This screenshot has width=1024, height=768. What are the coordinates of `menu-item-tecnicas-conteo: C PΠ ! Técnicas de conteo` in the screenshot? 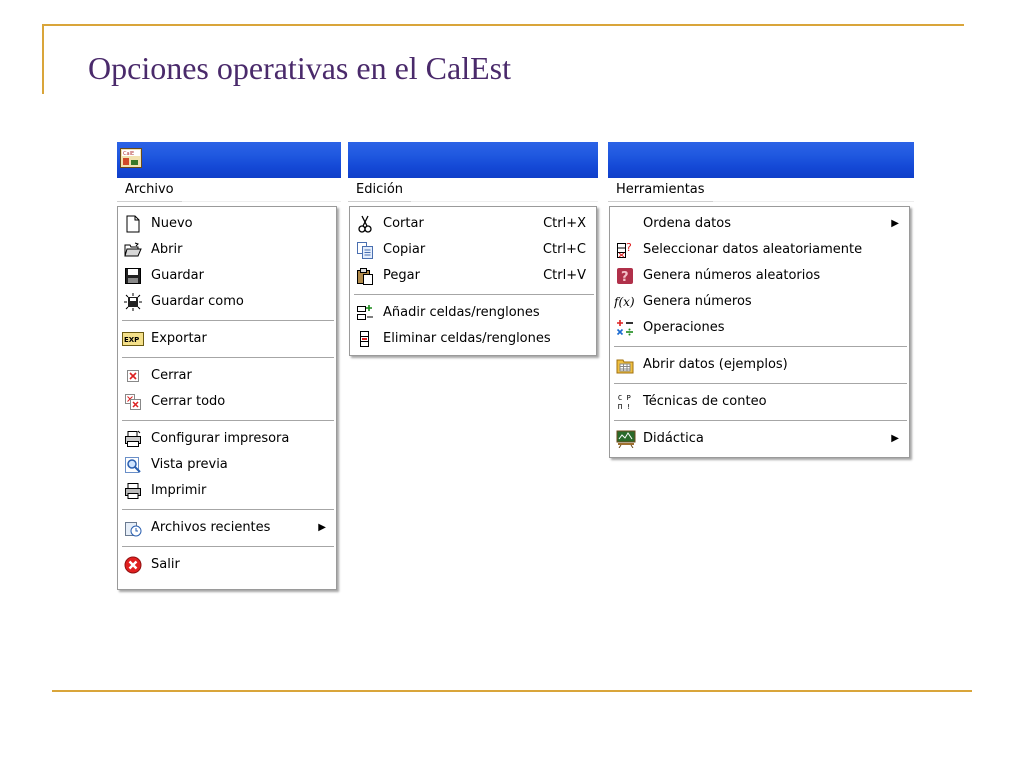 It's located at (759, 402).